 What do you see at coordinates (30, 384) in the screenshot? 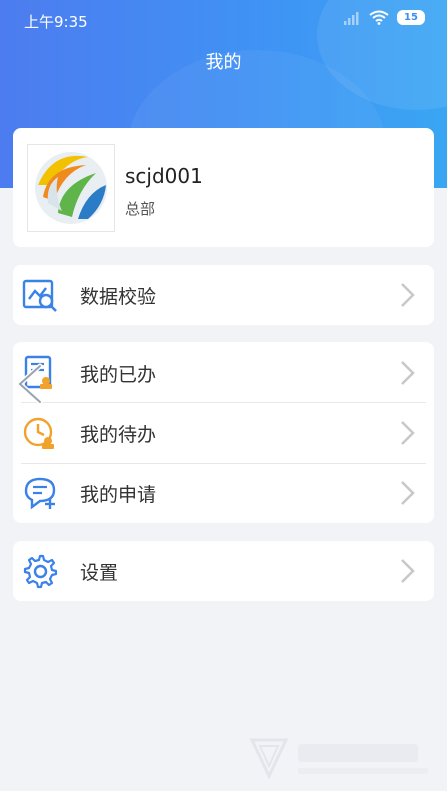
I see `back-gesture-arrow-icon` at bounding box center [30, 384].